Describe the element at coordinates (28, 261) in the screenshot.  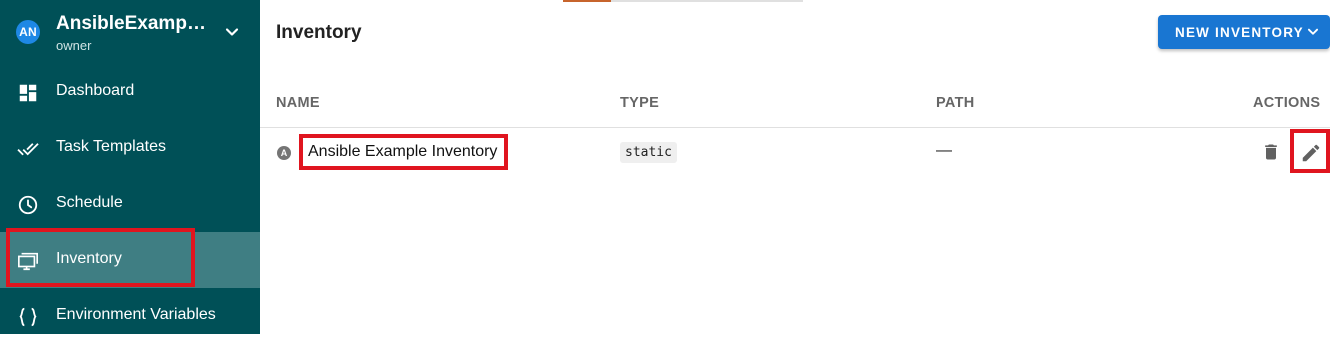
I see `monitor-icon` at that location.